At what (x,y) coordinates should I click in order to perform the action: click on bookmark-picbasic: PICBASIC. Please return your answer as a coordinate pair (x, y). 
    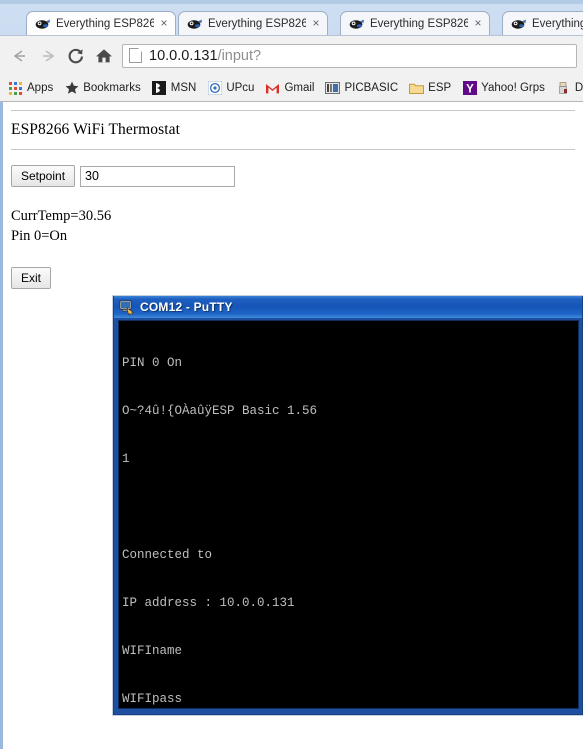
    Looking at the image, I should click on (361, 88).